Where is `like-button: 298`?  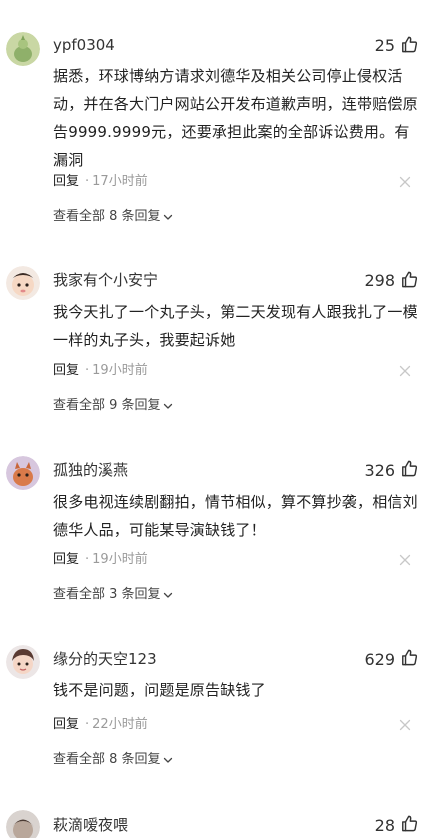 like-button: 298 is located at coordinates (379, 280).